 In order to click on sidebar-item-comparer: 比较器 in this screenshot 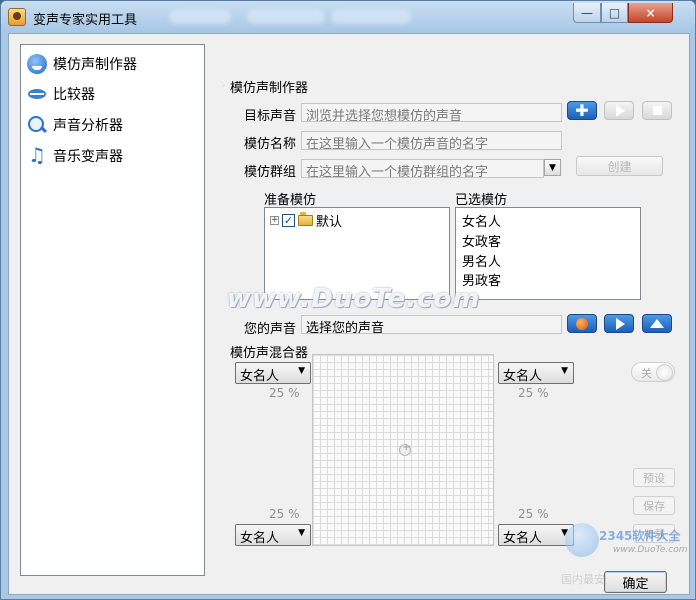, I will do `click(61, 94)`.